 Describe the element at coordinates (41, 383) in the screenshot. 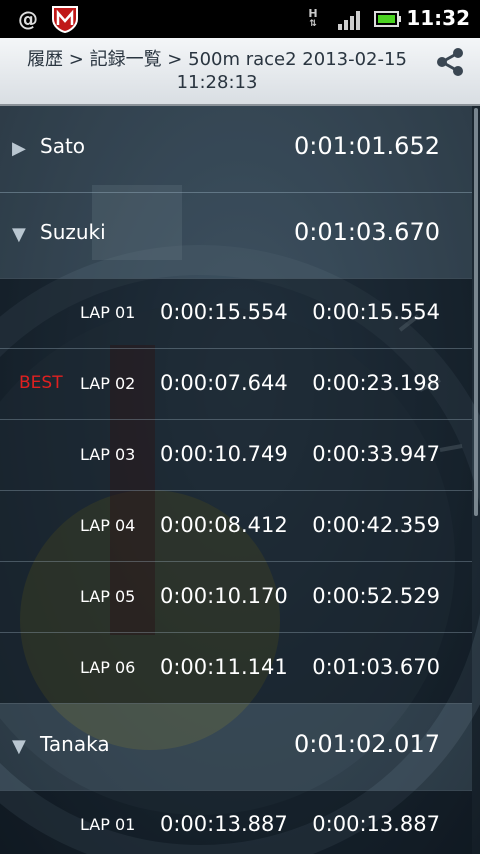

I see `best-badge: BEST` at that location.